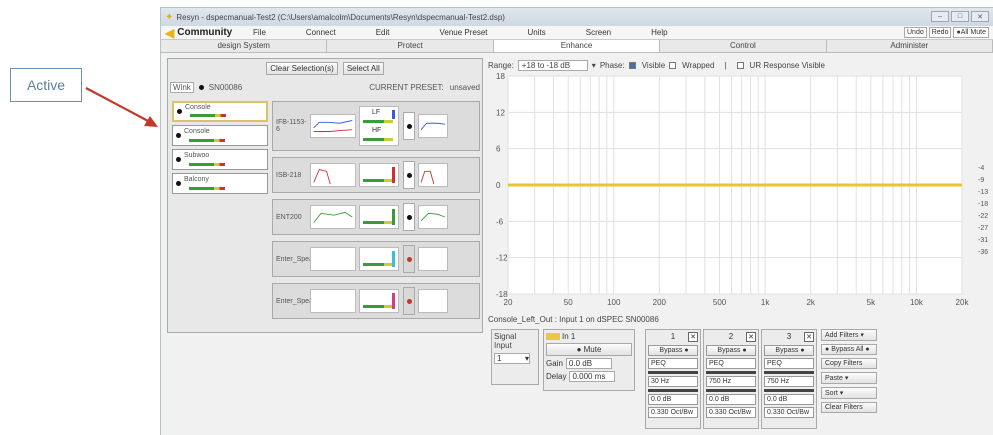 Image resolution: width=993 pixels, height=435 pixels. What do you see at coordinates (614, 302) in the screenshot?
I see `x-tick-label: 100` at bounding box center [614, 302].